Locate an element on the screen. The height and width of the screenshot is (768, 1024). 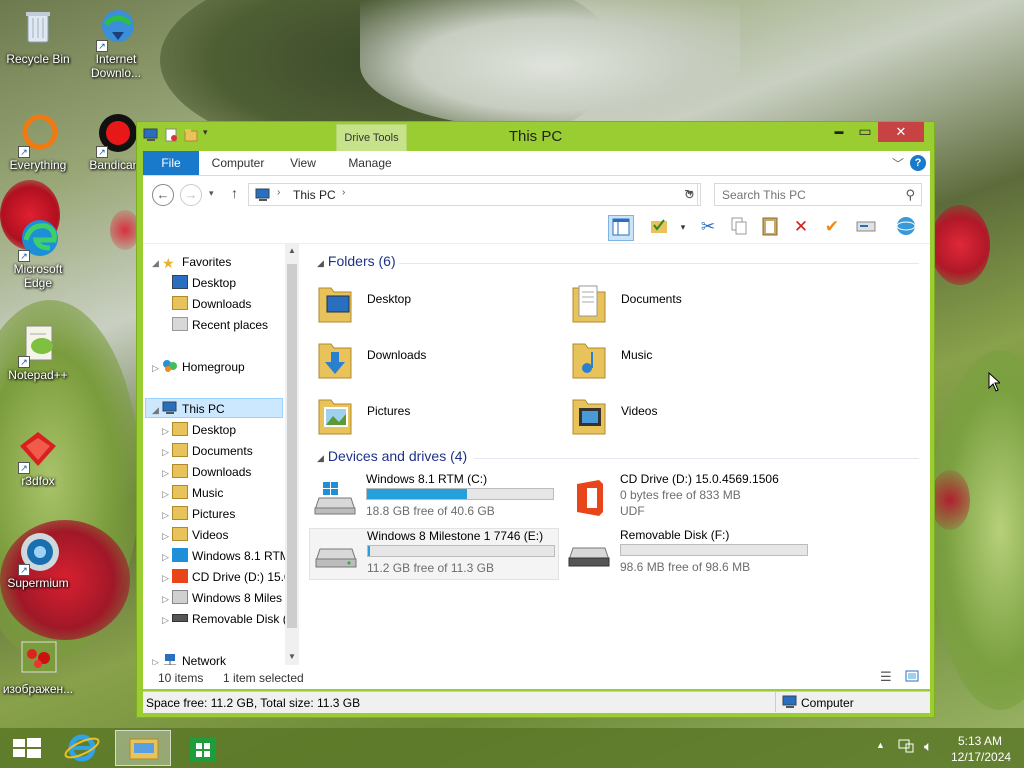
delete-icon: ✕ is located at coordinates (801, 228).